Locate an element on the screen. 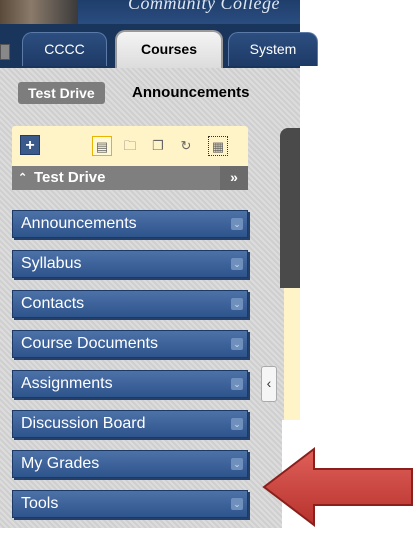  tab-system: System is located at coordinates (273, 49).